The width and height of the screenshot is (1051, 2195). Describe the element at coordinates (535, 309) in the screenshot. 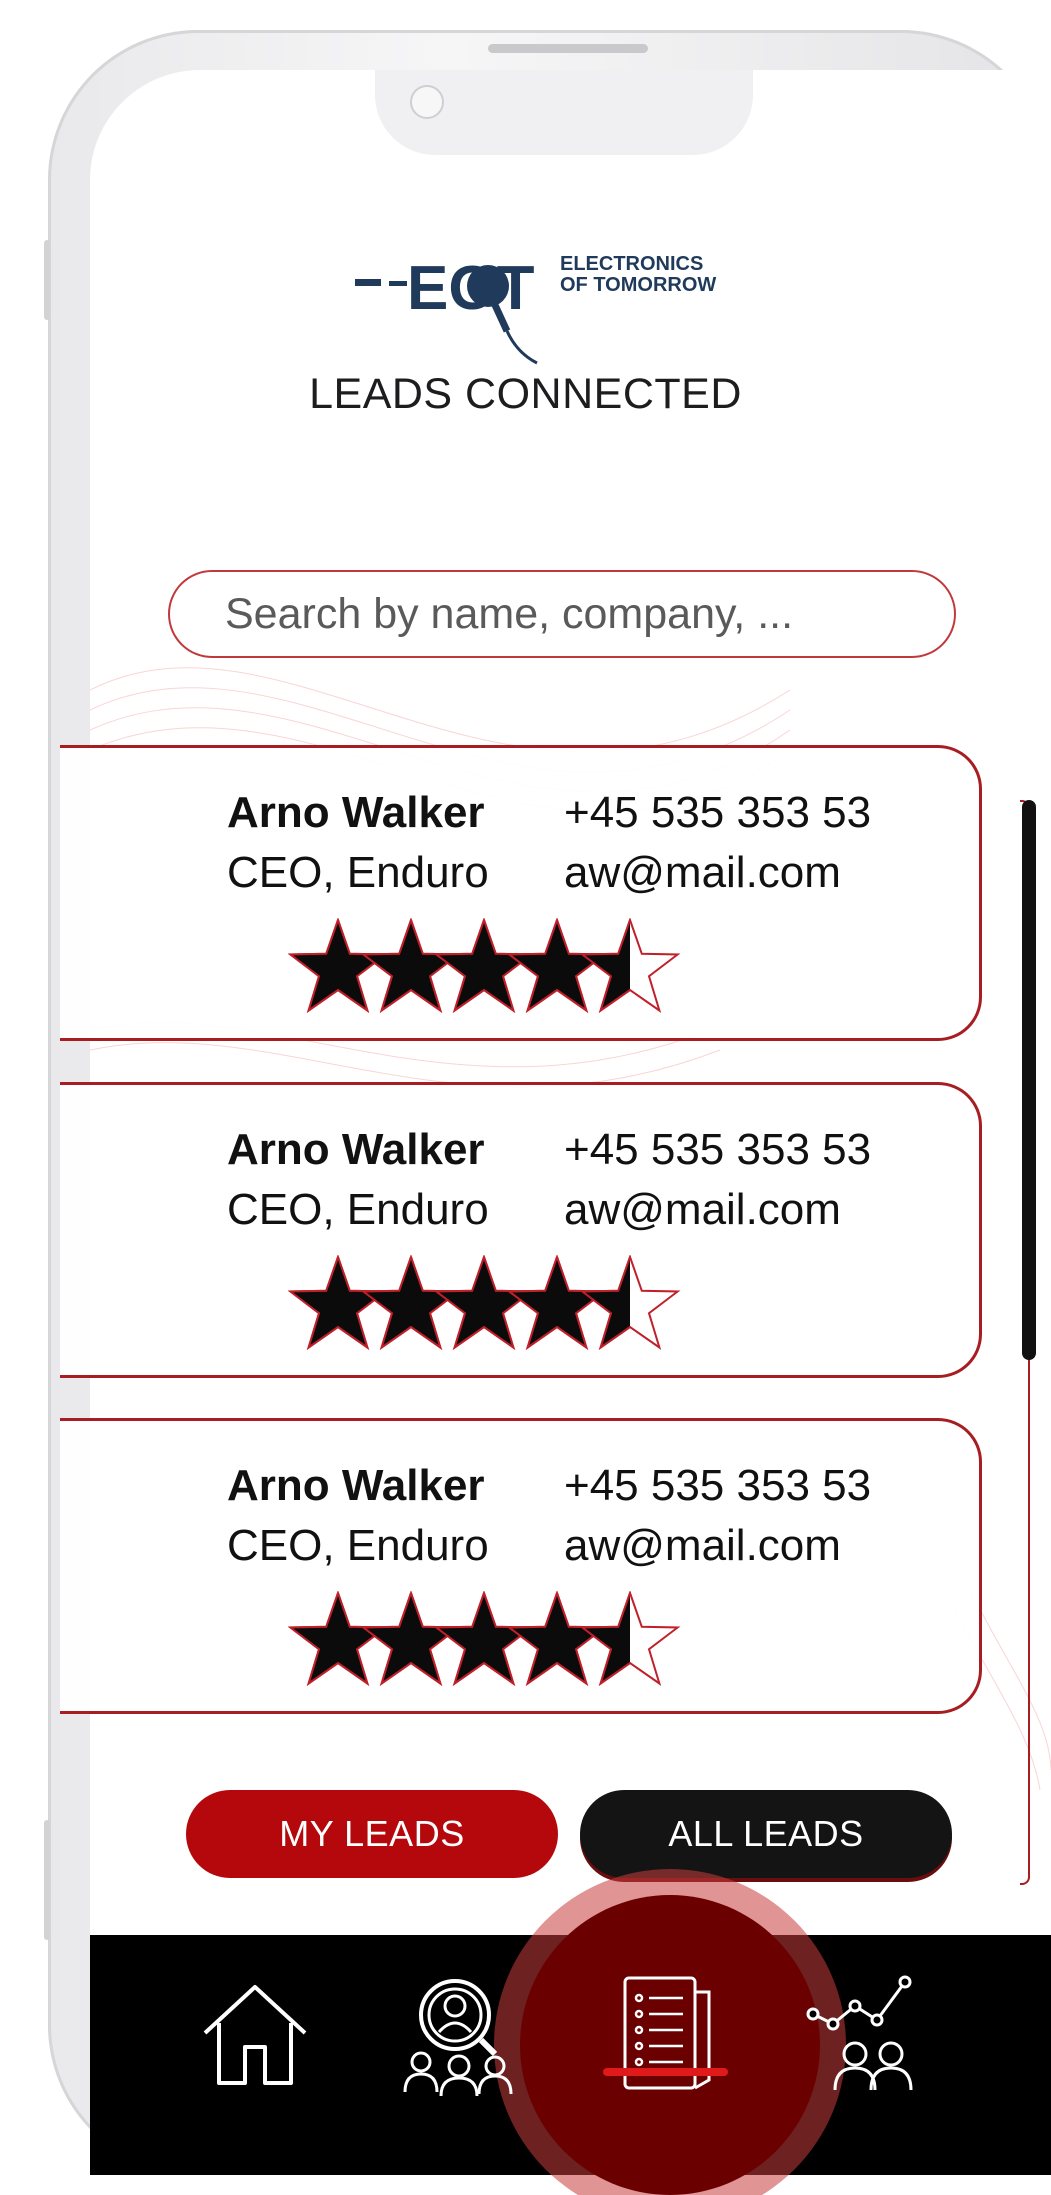

I see `eot-logo: EOT ELECTRONICS OF TOMORROW` at that location.